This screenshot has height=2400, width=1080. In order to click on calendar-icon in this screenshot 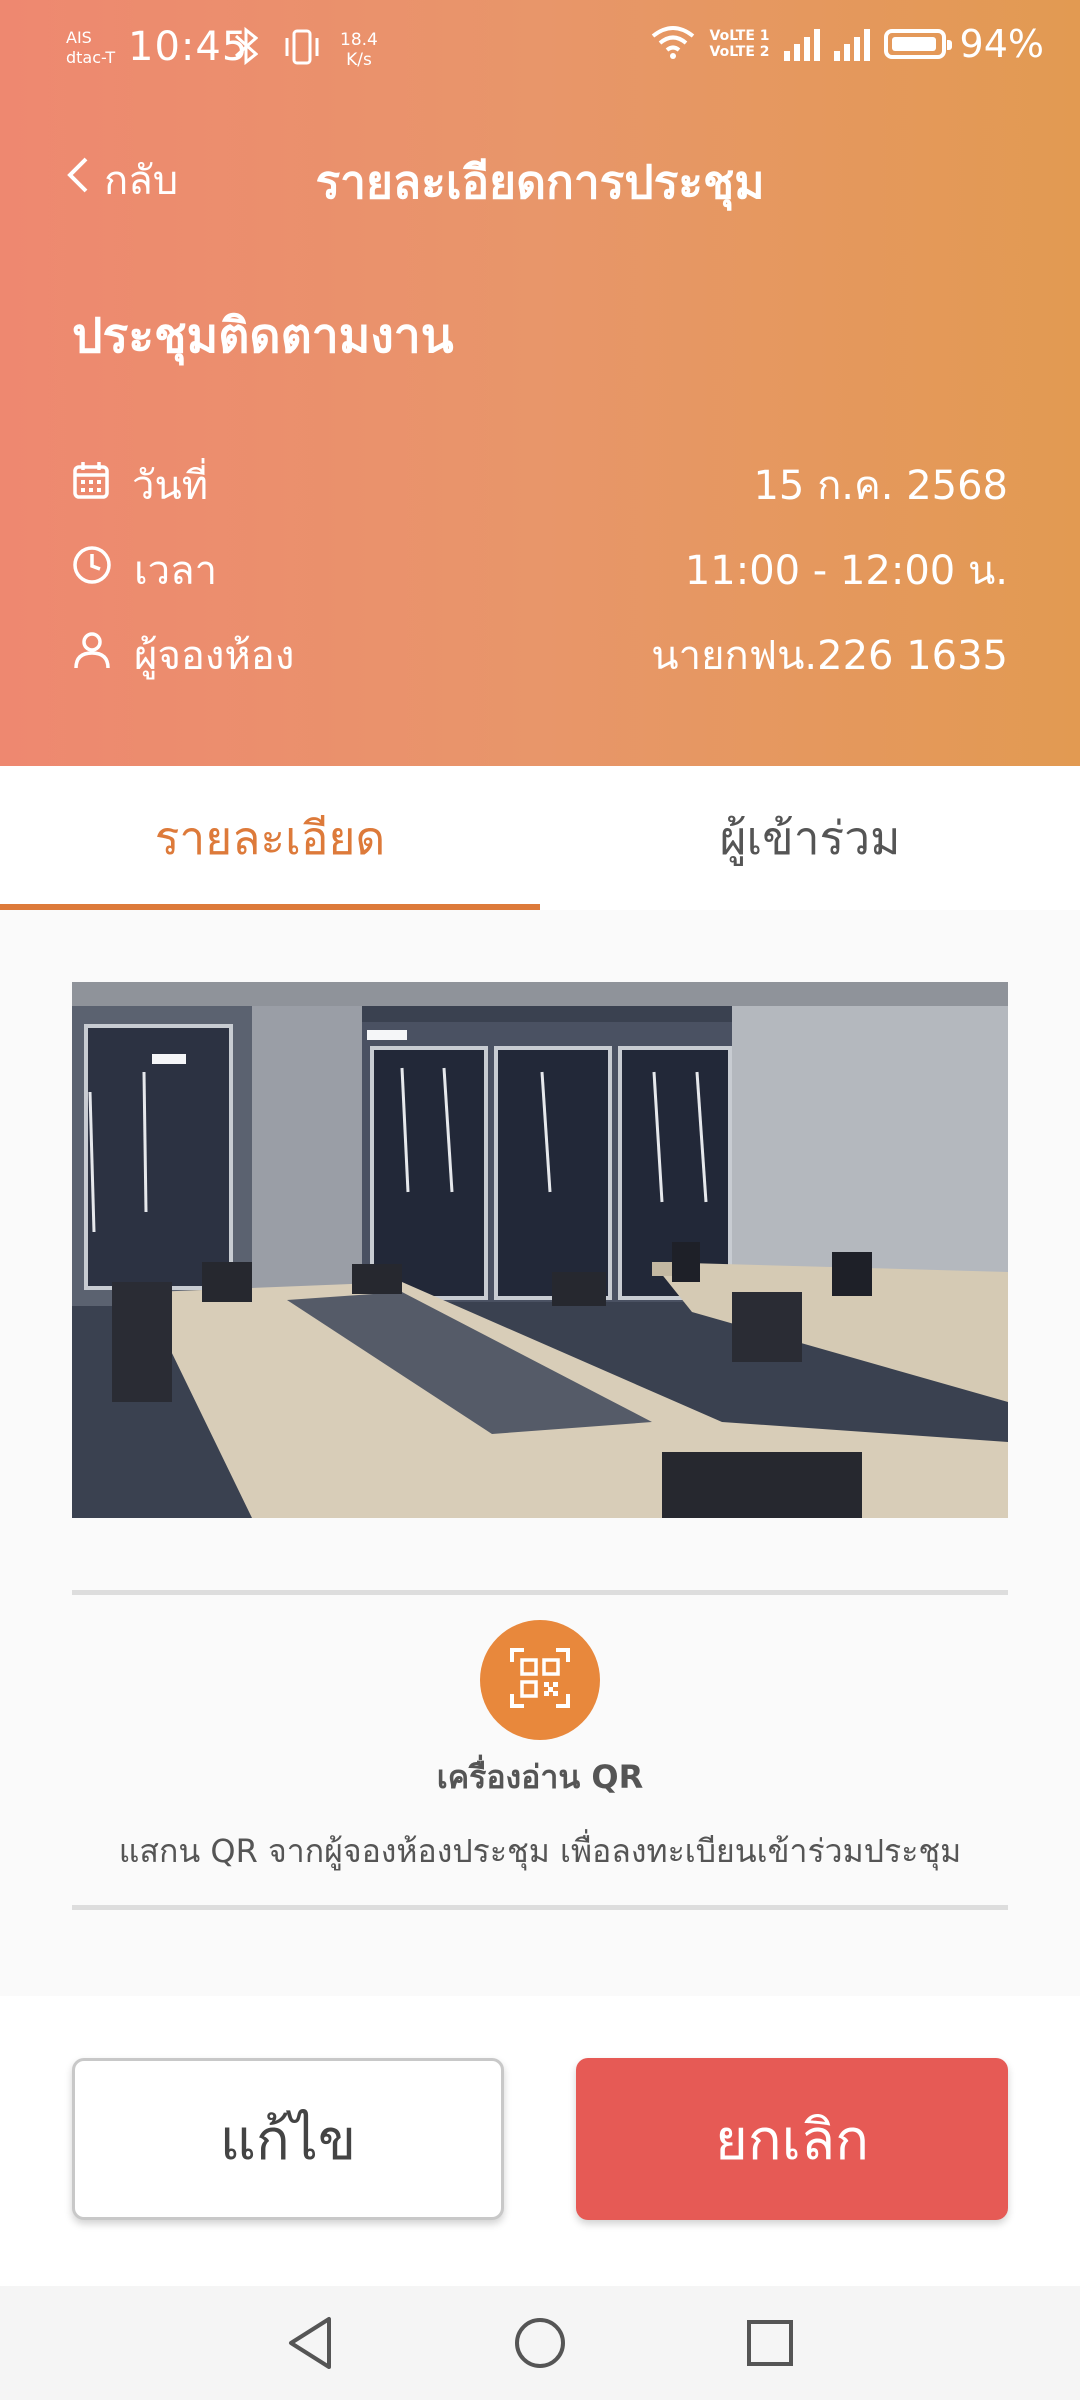, I will do `click(91, 485)`.